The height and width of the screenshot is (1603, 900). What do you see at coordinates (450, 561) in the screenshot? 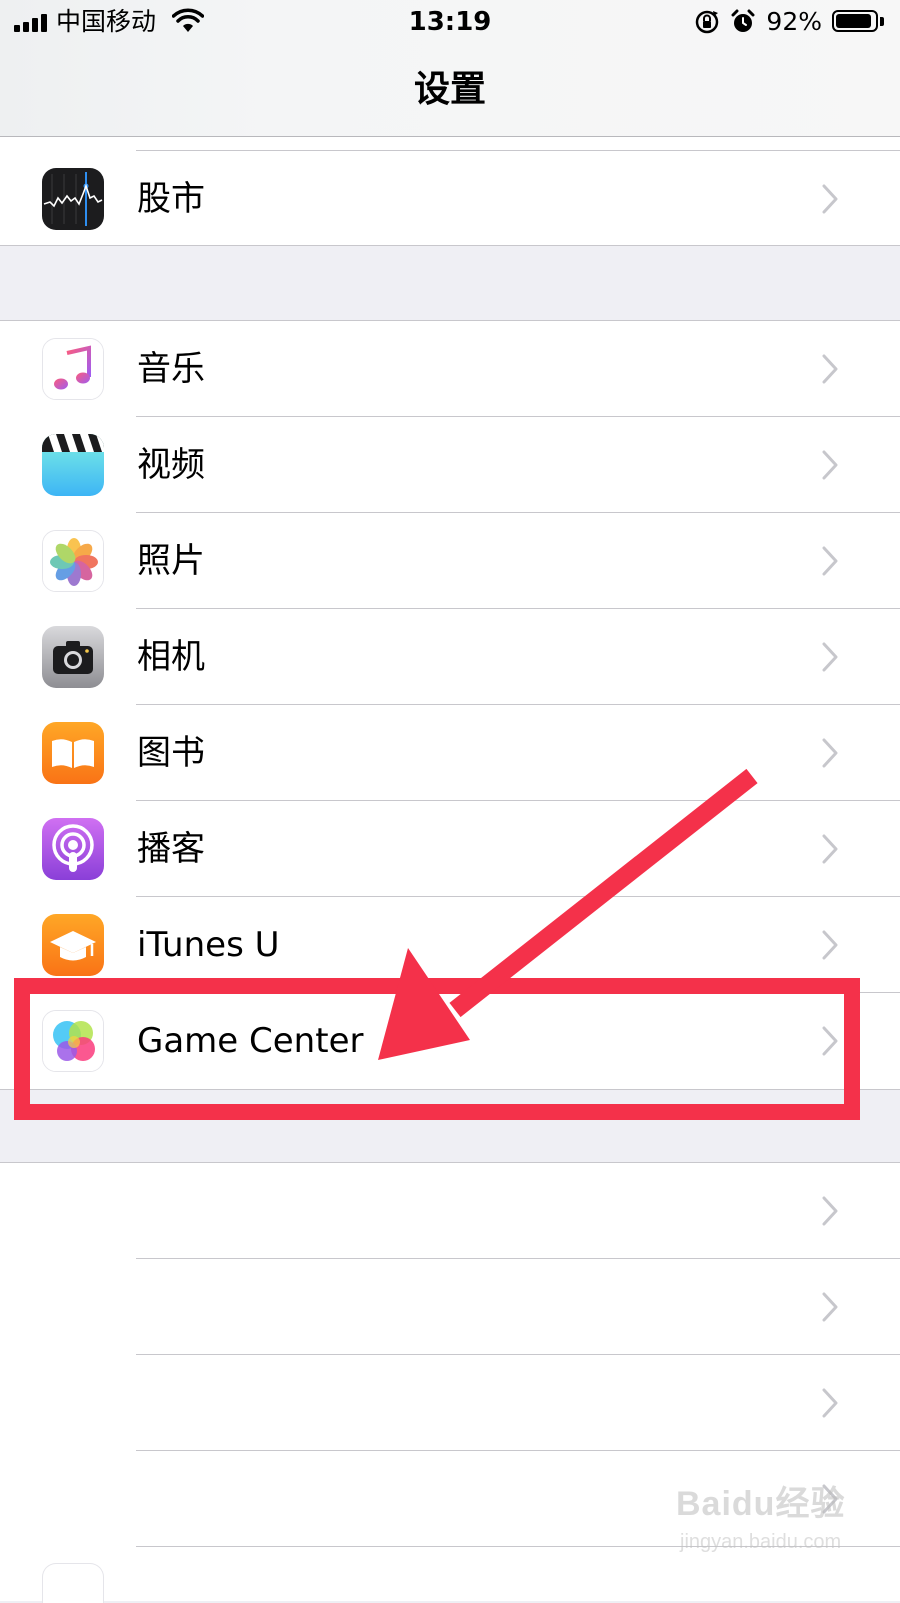
I see `settings-row-photos: 照片` at bounding box center [450, 561].